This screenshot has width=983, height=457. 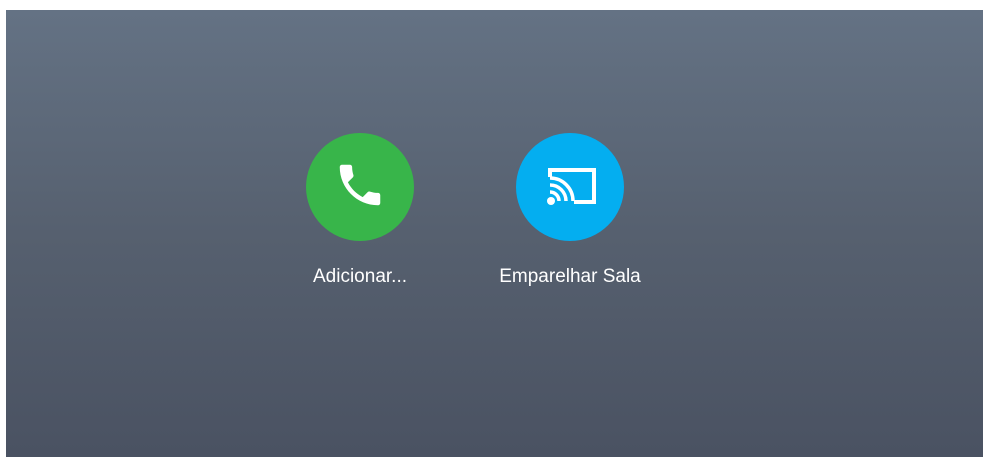 I want to click on pair-room-circle, so click(x=570, y=187).